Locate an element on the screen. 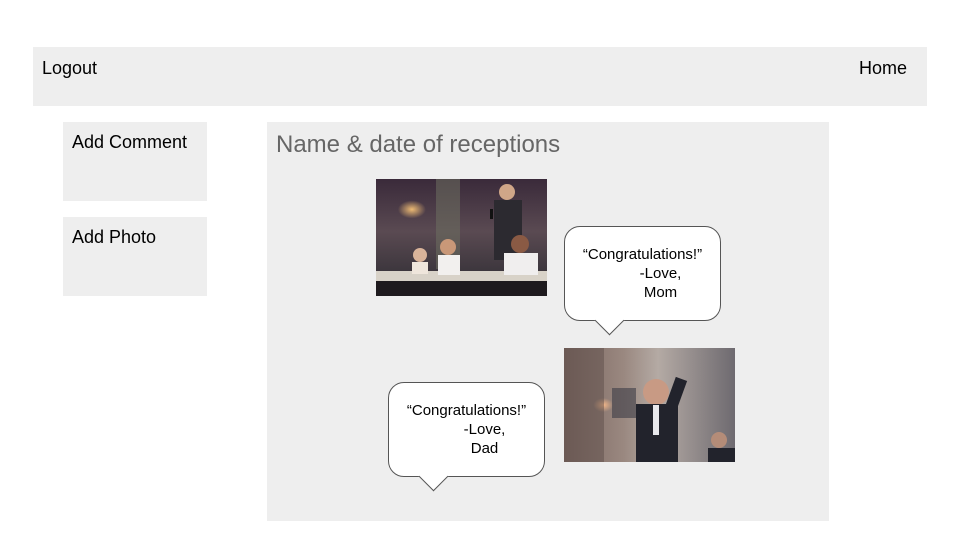 This screenshot has width=960, height=540. reception-photo-speech-image is located at coordinates (649, 405).